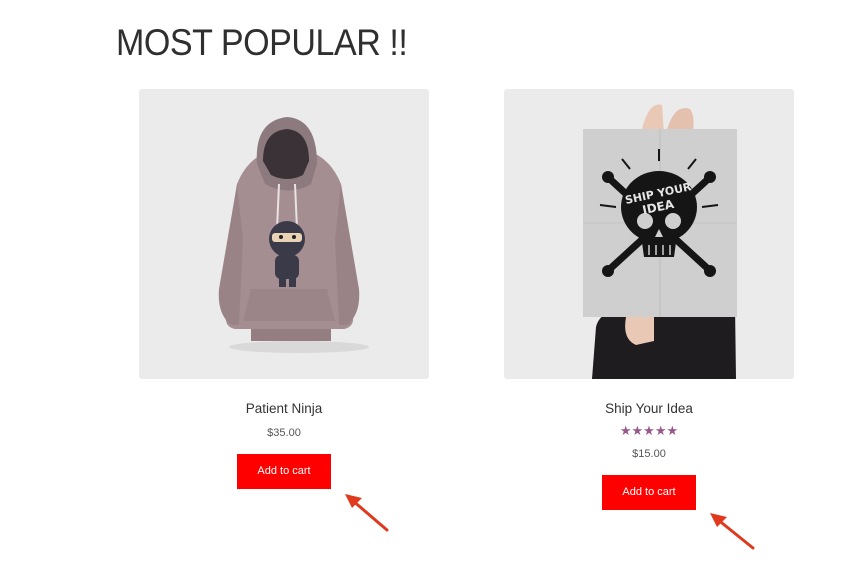 The width and height of the screenshot is (850, 568). What do you see at coordinates (660, 241) in the screenshot?
I see `poster-image: SHIP YOUR IDEA` at bounding box center [660, 241].